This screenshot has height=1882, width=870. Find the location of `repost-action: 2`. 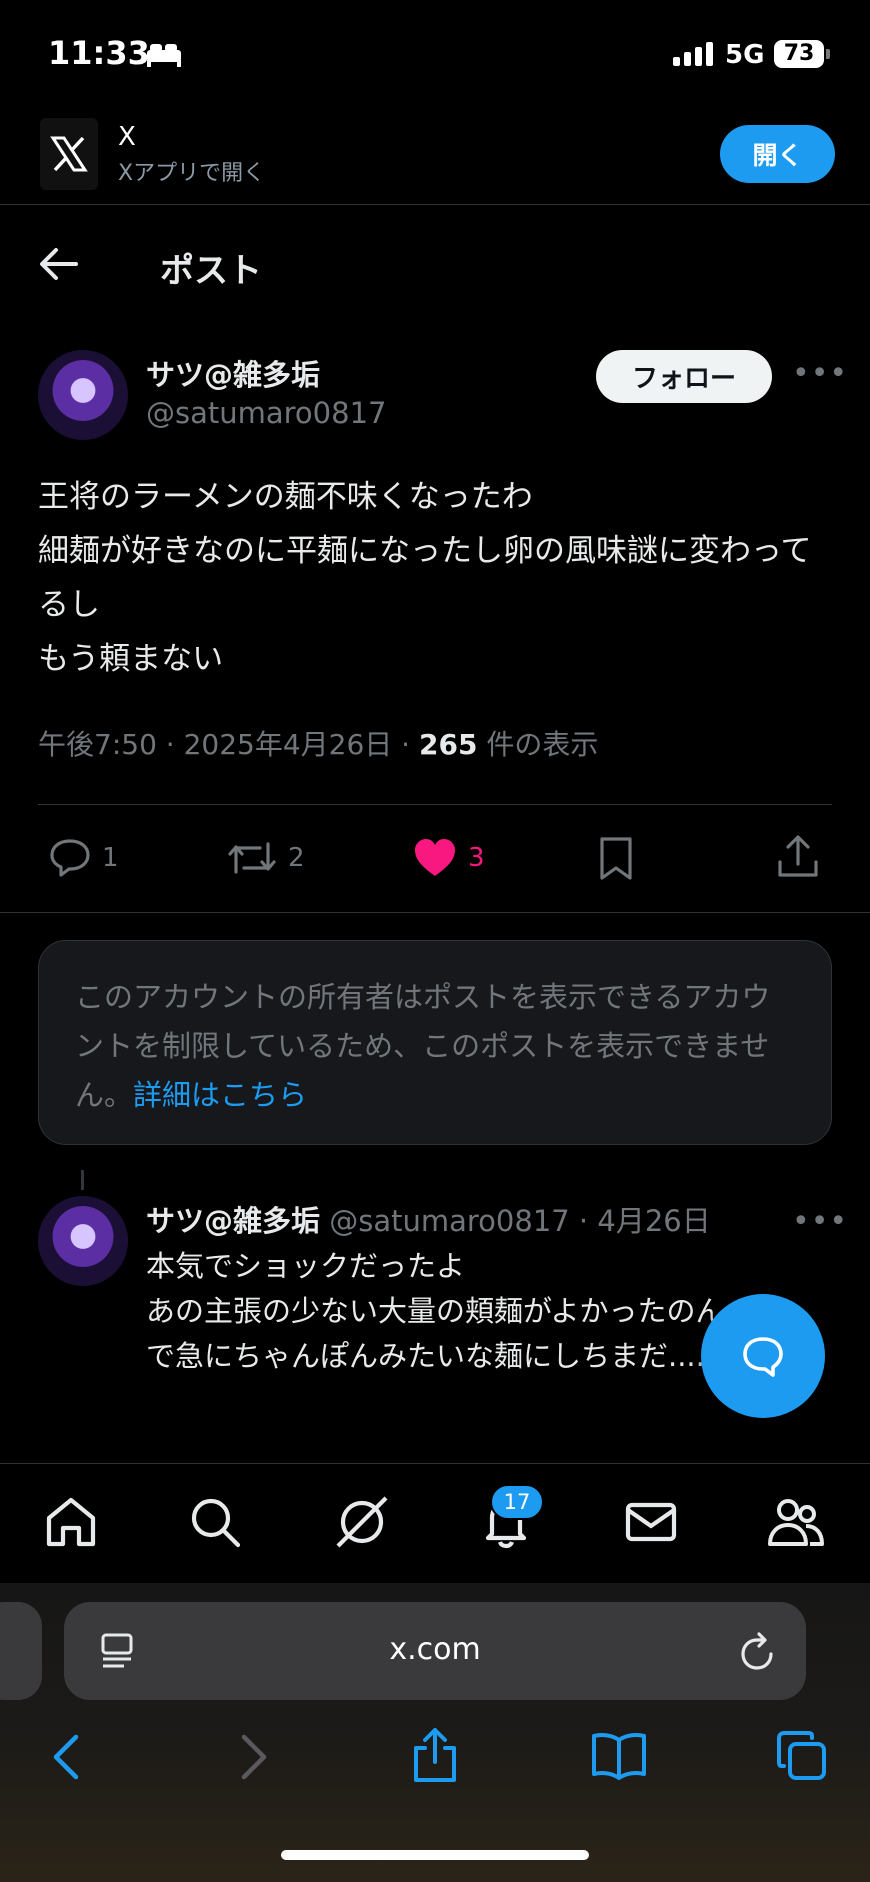

repost-action: 2 is located at coordinates (265, 858).